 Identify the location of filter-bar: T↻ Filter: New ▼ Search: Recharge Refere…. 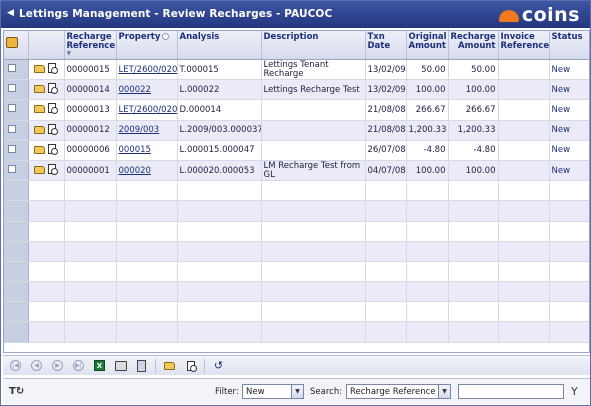
(296, 391).